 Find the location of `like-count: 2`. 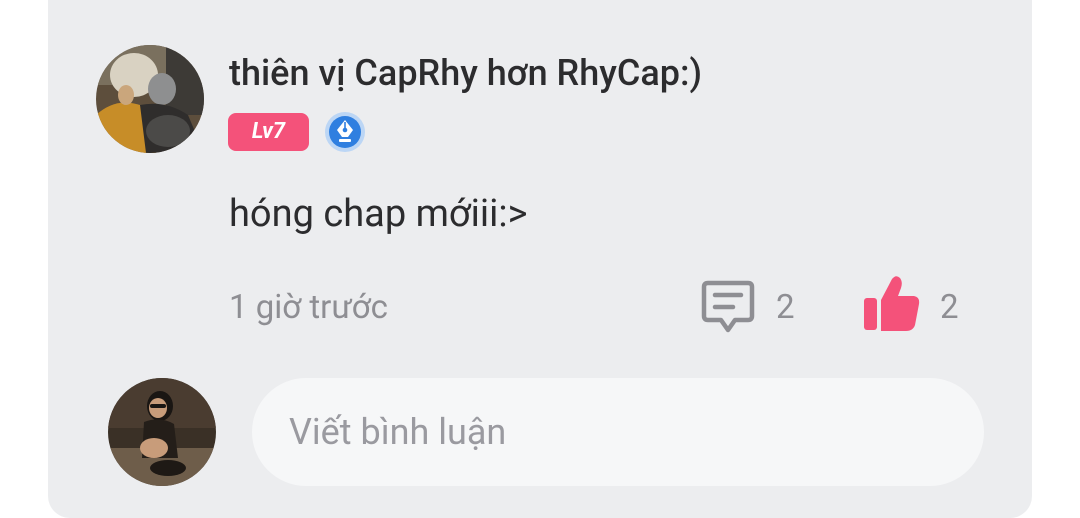

like-count: 2 is located at coordinates (949, 307).